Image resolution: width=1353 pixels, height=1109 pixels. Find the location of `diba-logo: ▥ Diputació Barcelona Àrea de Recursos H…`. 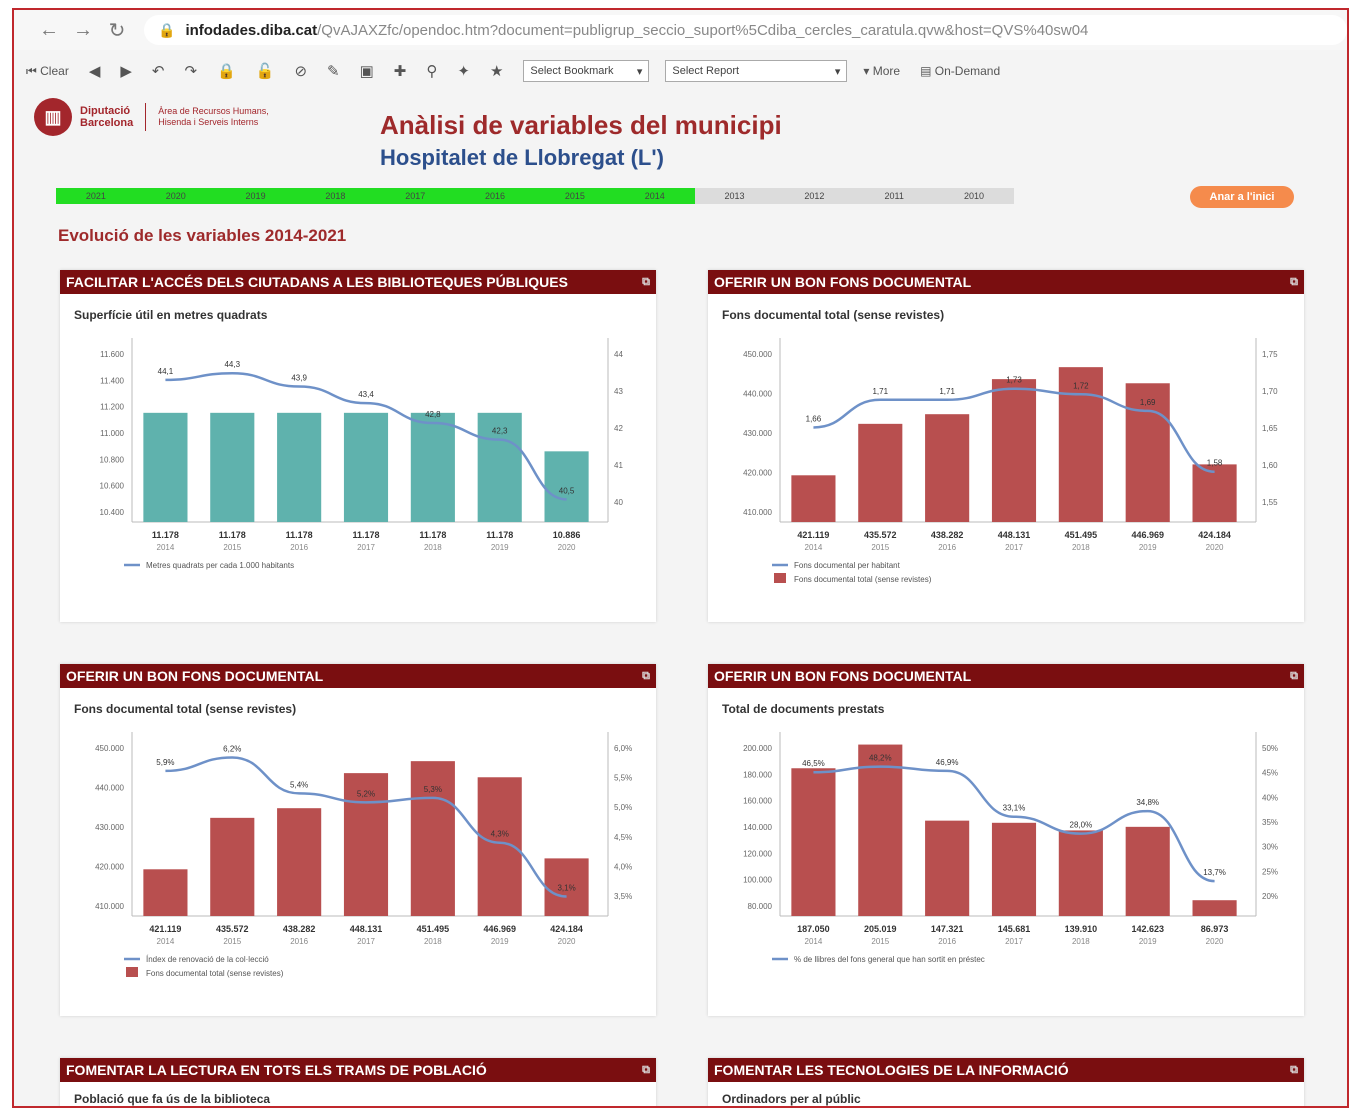

diba-logo: ▥ Diputació Barcelona Àrea de Recursos H… is located at coordinates (151, 117).